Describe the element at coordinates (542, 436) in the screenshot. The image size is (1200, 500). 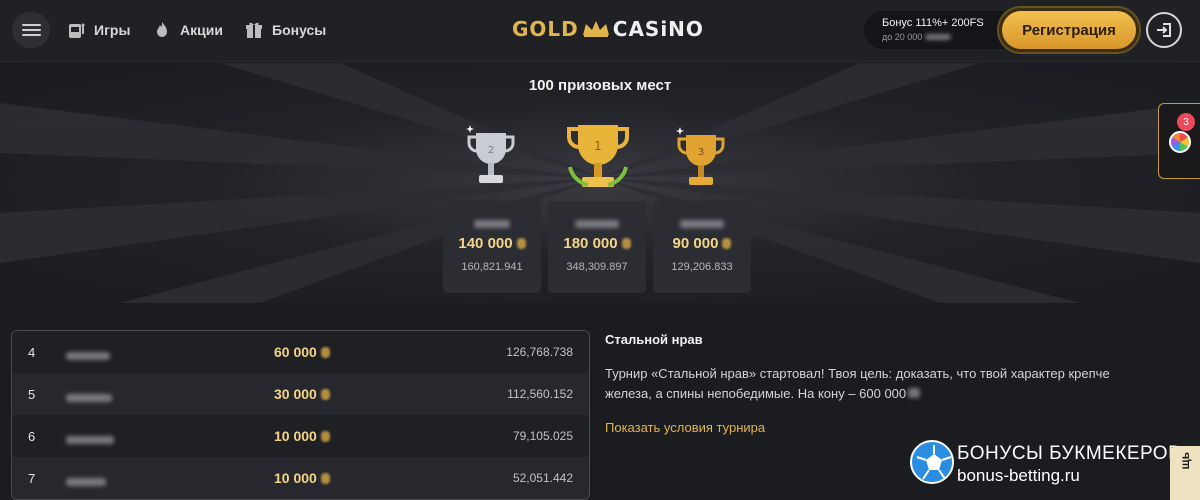
I see `row-score: 79,105.025` at that location.